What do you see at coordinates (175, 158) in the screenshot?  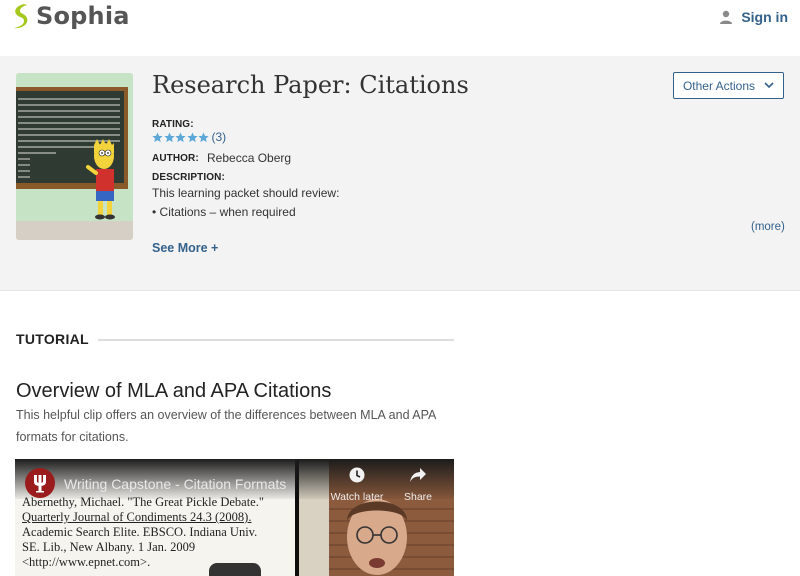 I see `author-label: AUTHOR:` at bounding box center [175, 158].